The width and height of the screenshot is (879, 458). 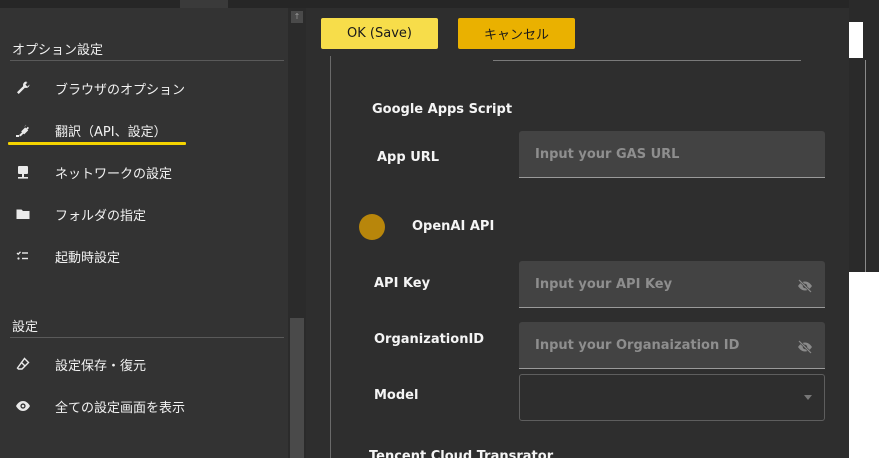 What do you see at coordinates (25, 327) in the screenshot?
I see `section-title-settings: 設定` at bounding box center [25, 327].